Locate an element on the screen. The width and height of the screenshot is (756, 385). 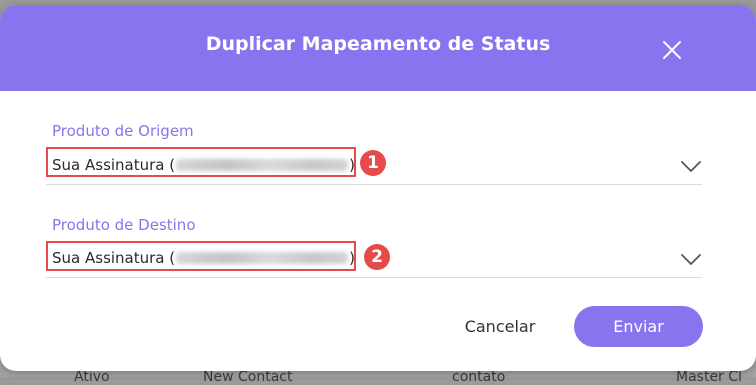
background-cell: Ativo is located at coordinates (92, 377).